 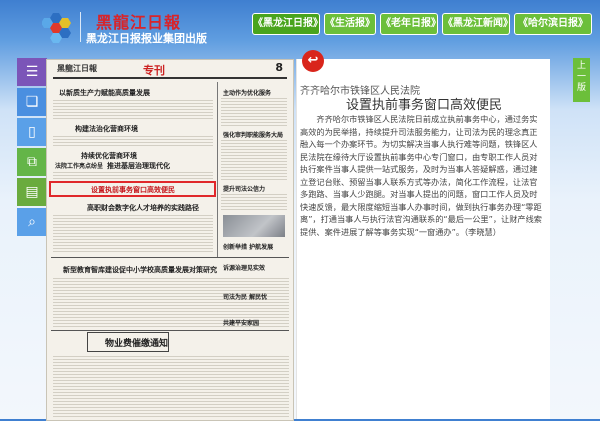 I want to click on nav-heilongjiang-news: 《黑龙江新闻》, so click(x=476, y=24).